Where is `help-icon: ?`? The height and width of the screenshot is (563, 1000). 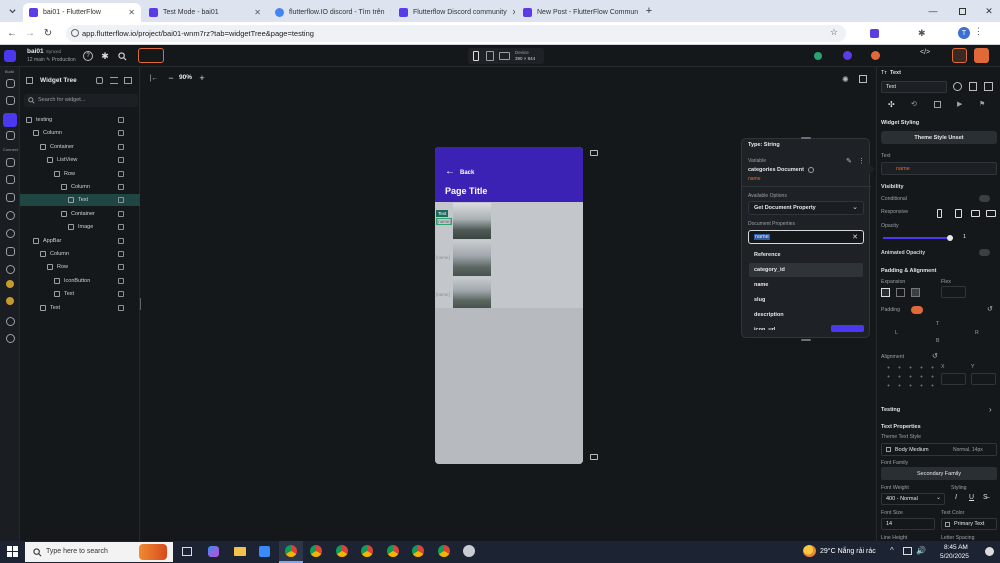
help-icon: ? is located at coordinates (88, 56).